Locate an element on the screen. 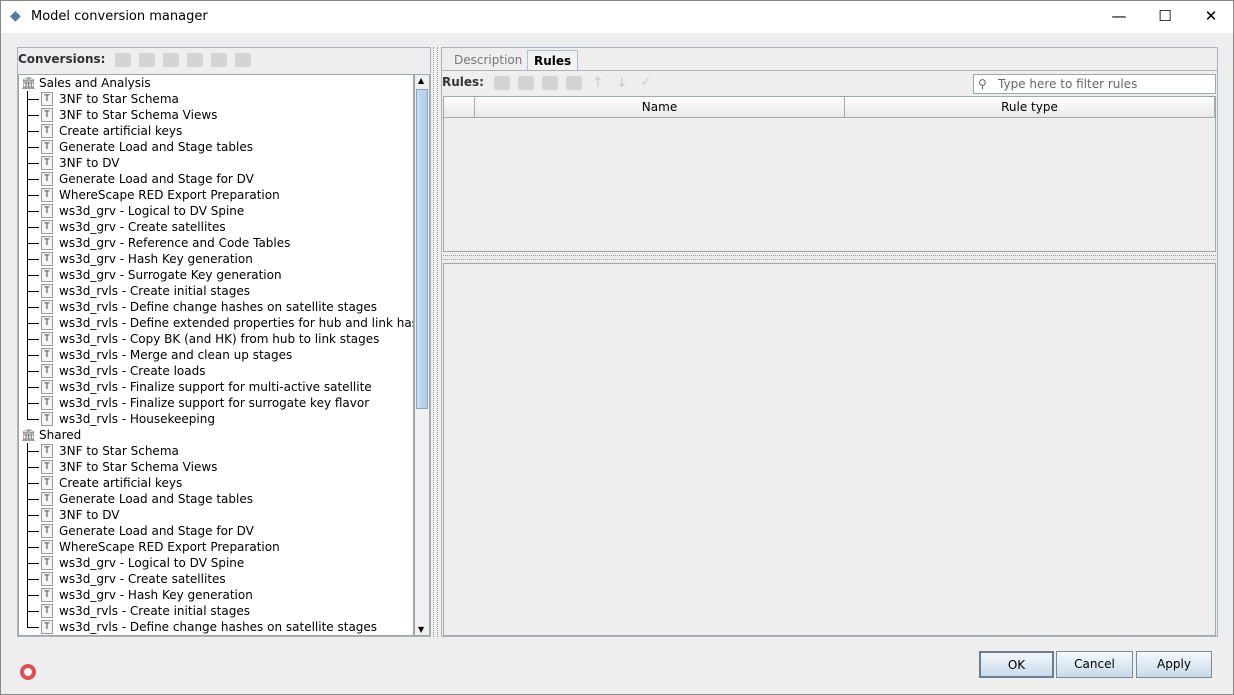 The image size is (1234, 695). add-conversion-icon is located at coordinates (123, 59).